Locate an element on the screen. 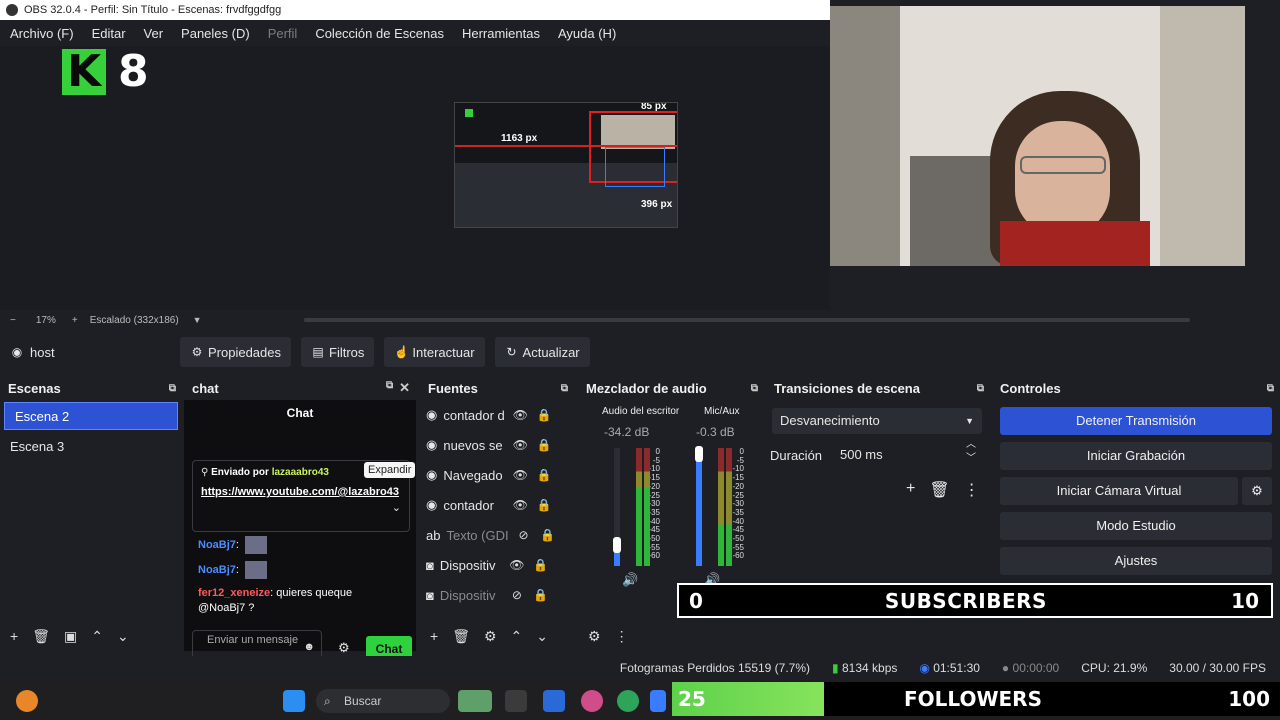 The height and width of the screenshot is (720, 1280). camera-icon: ◙ is located at coordinates (430, 595).